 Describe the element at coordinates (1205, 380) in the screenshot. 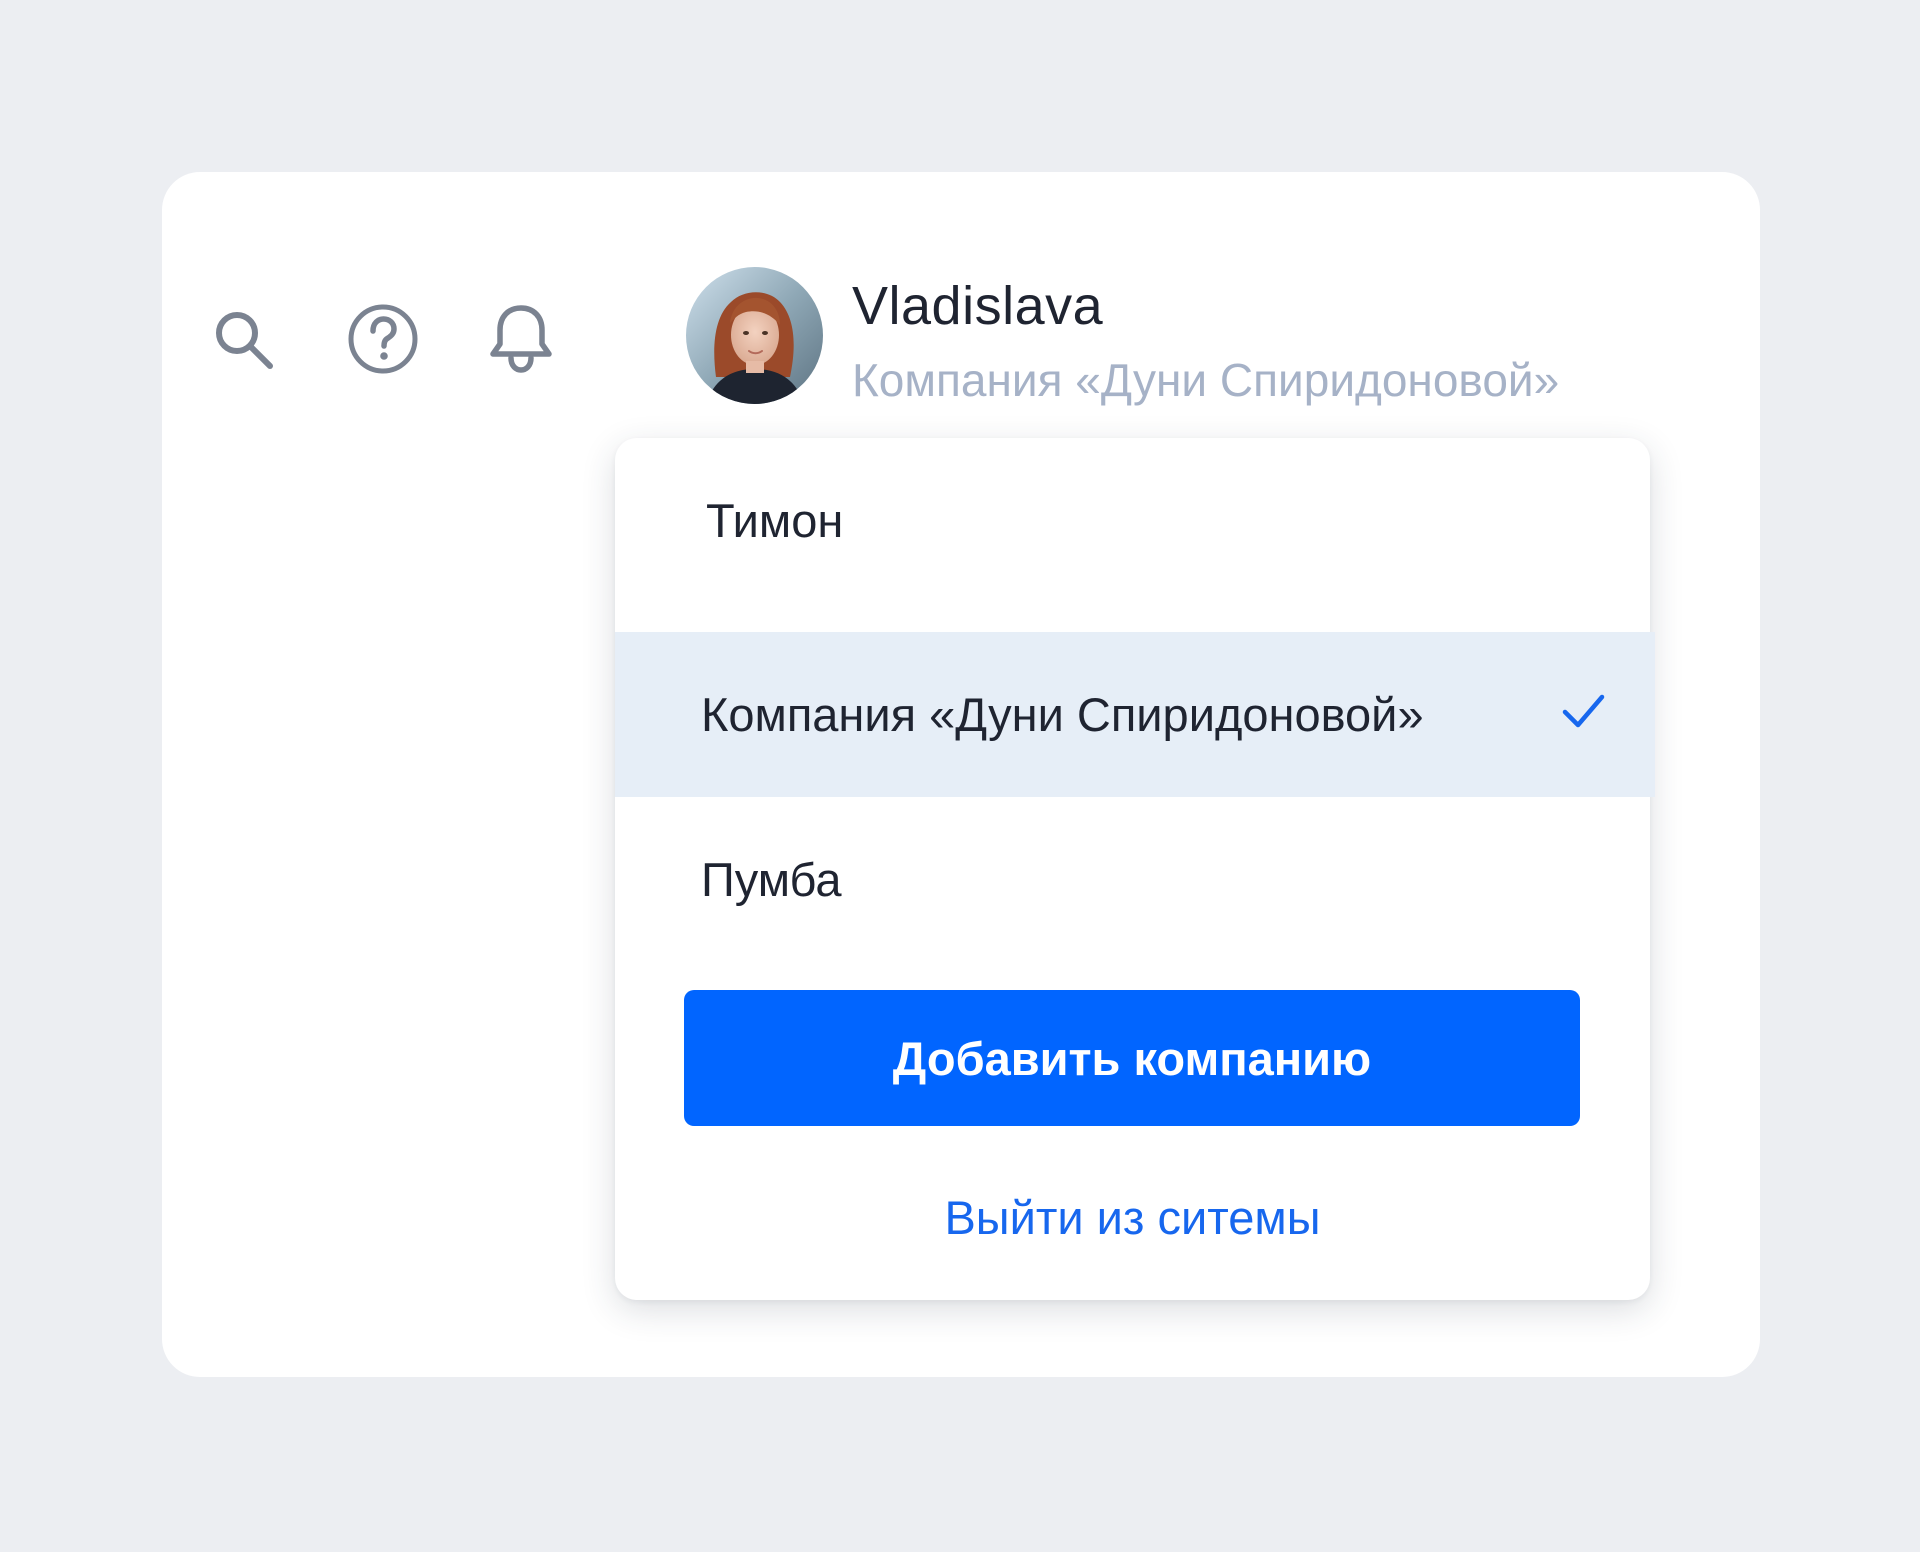

I see `current-company: Компания «Дуни Спиридоновой»` at that location.